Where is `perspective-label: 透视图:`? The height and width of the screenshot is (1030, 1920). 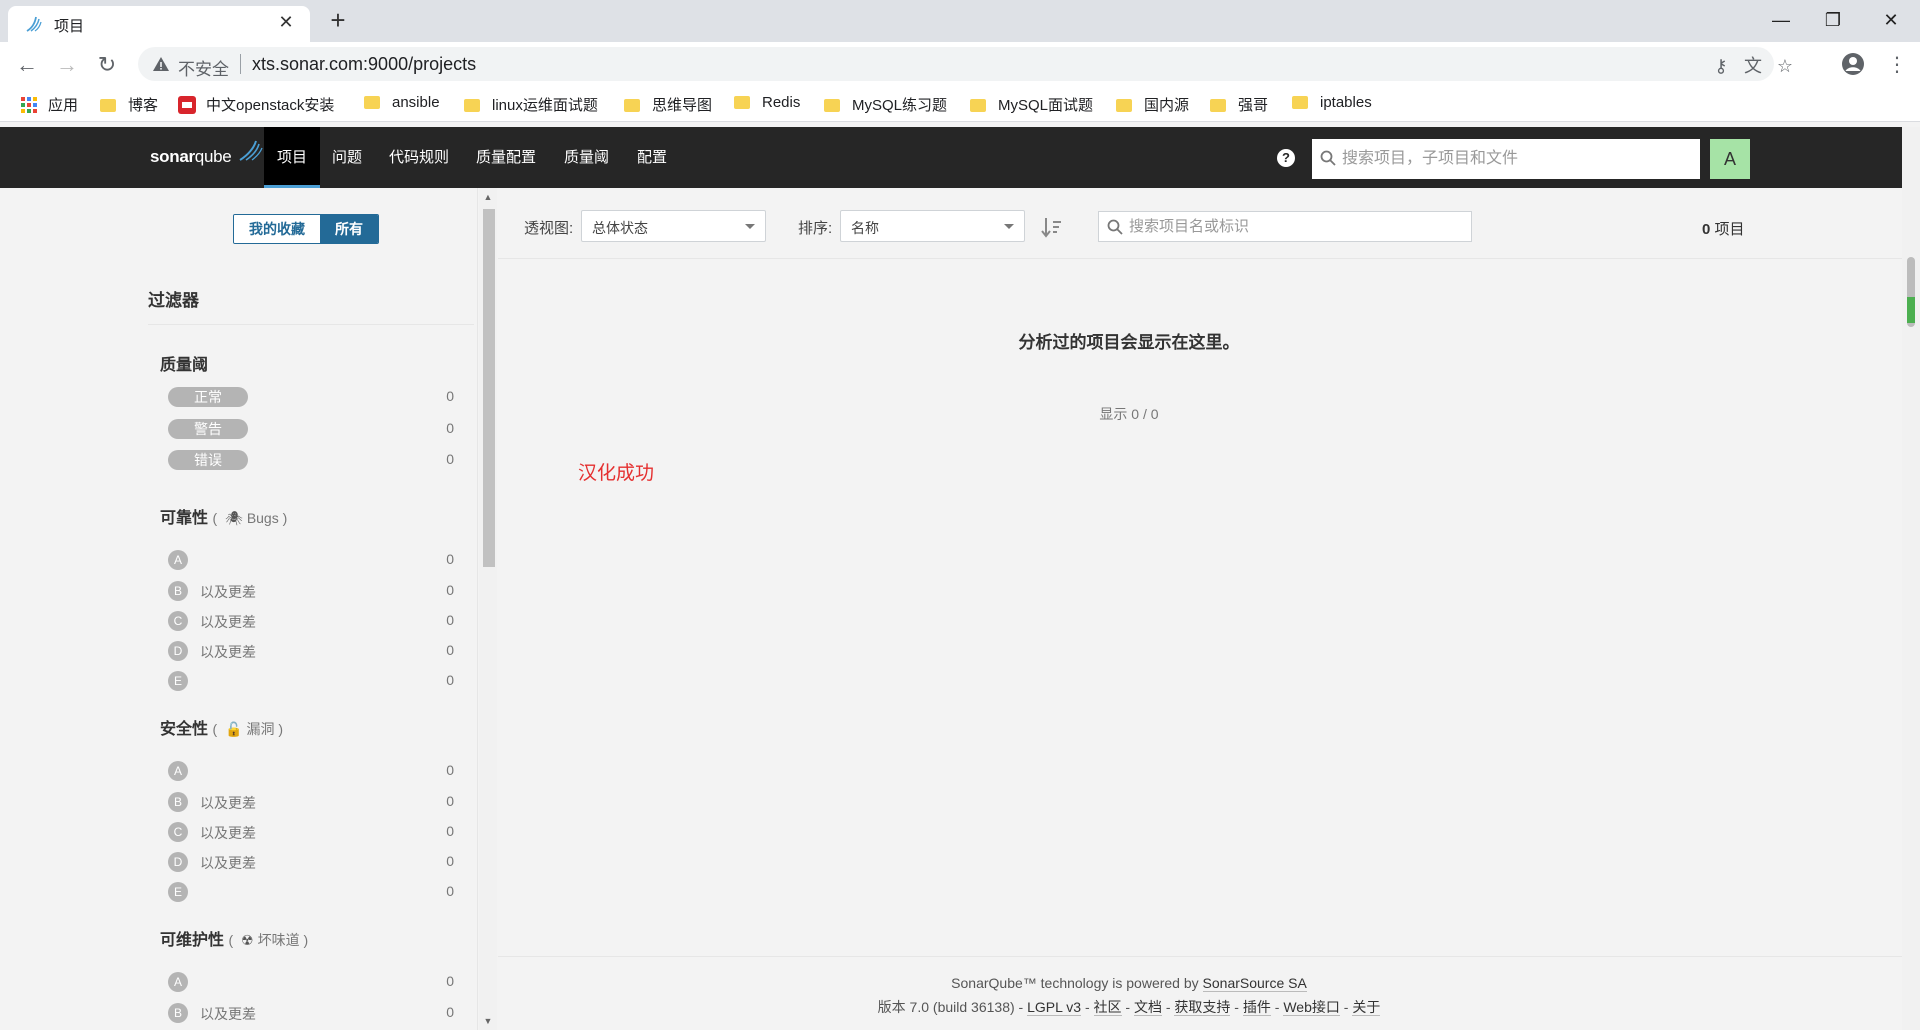 perspective-label: 透视图: is located at coordinates (549, 228).